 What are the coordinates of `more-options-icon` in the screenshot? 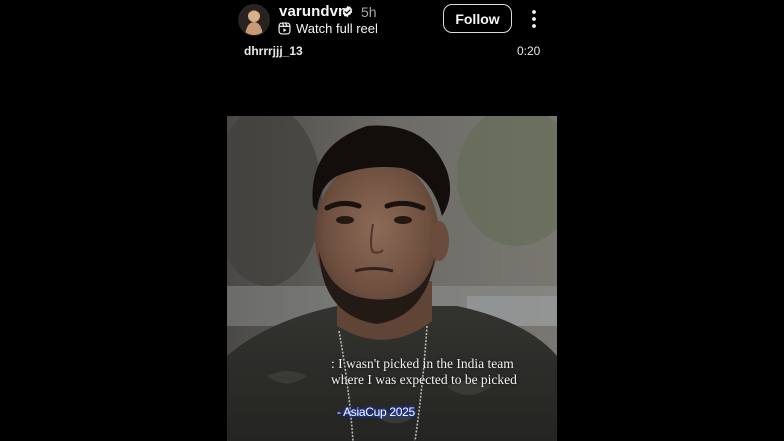 It's located at (534, 19).